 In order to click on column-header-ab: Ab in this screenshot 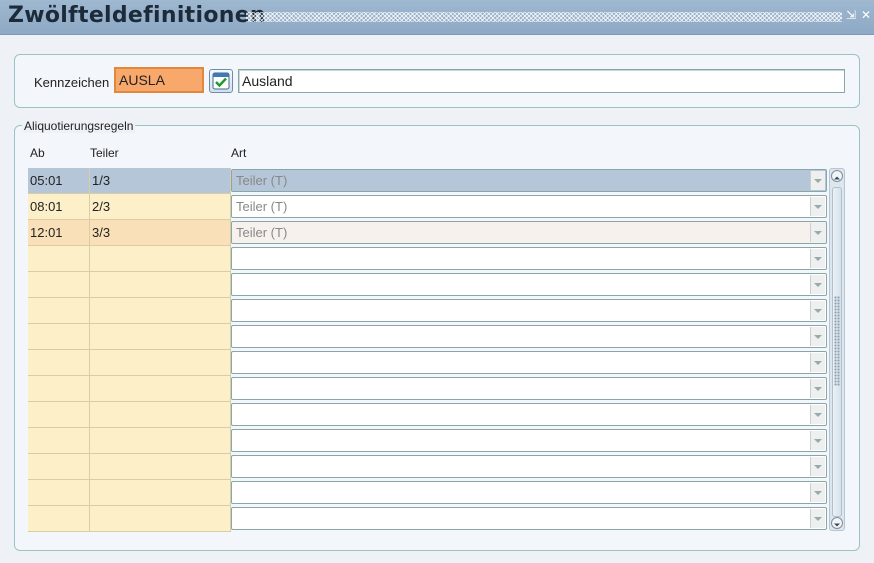, I will do `click(37, 153)`.